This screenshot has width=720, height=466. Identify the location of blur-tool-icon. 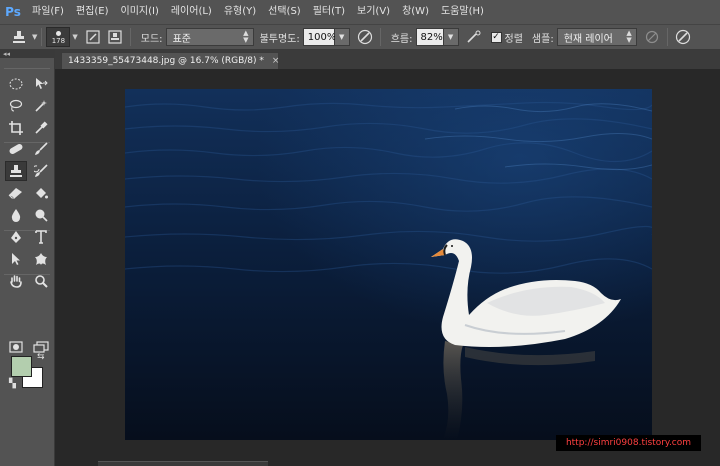
(16, 215).